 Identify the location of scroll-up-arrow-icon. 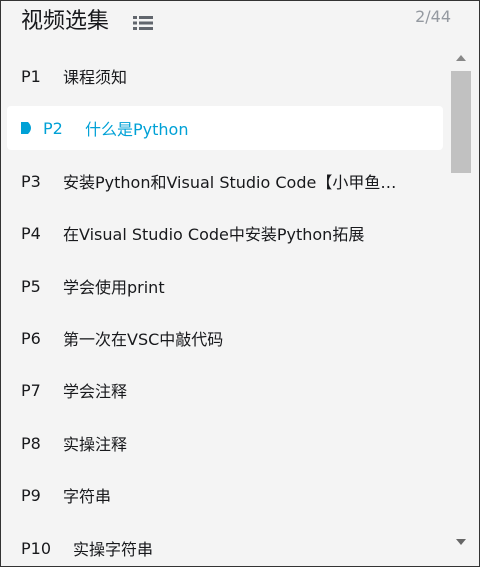
(461, 58).